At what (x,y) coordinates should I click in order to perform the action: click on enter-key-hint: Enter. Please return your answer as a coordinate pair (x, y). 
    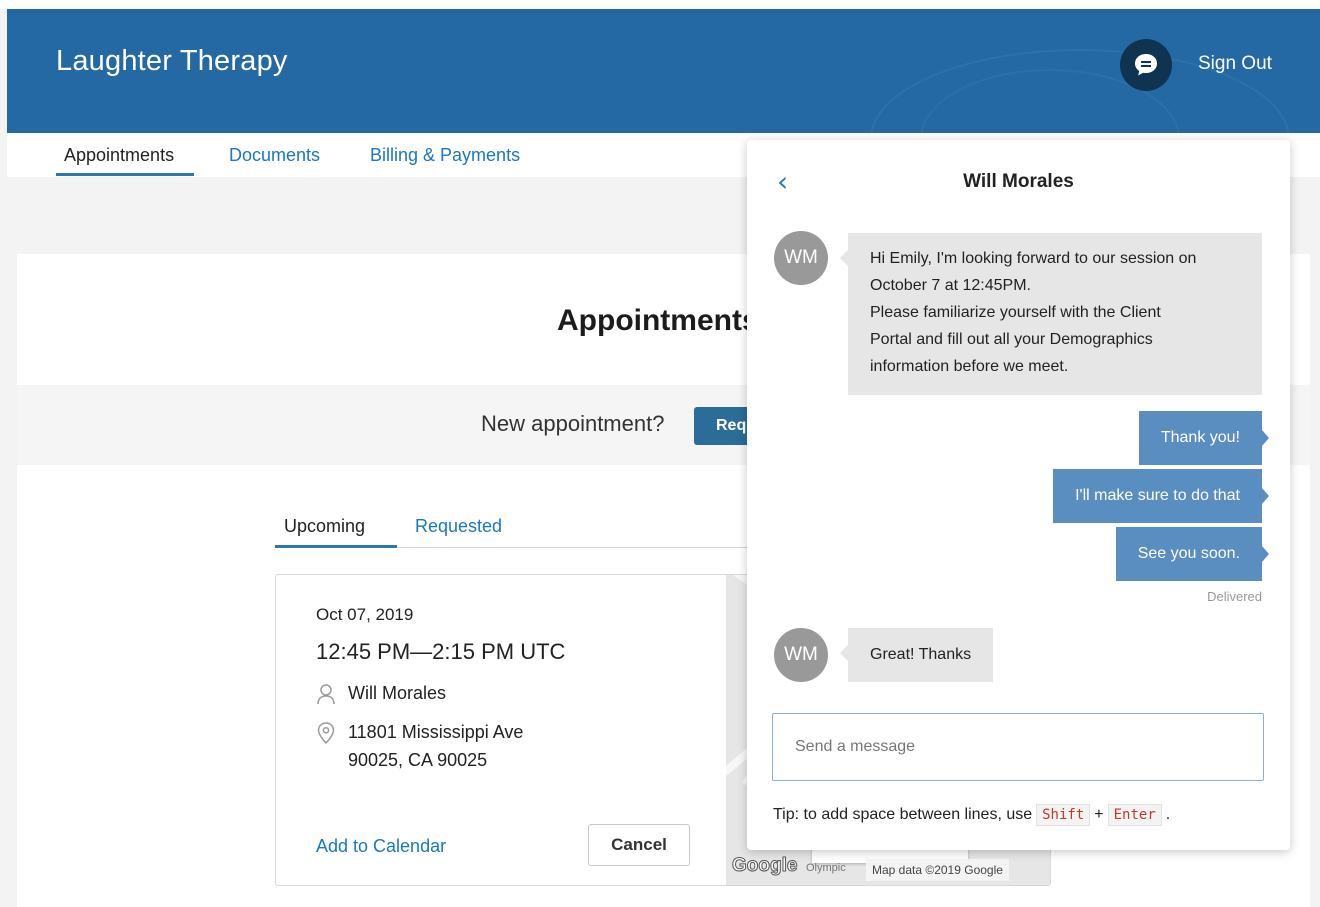
    Looking at the image, I should click on (1134, 815).